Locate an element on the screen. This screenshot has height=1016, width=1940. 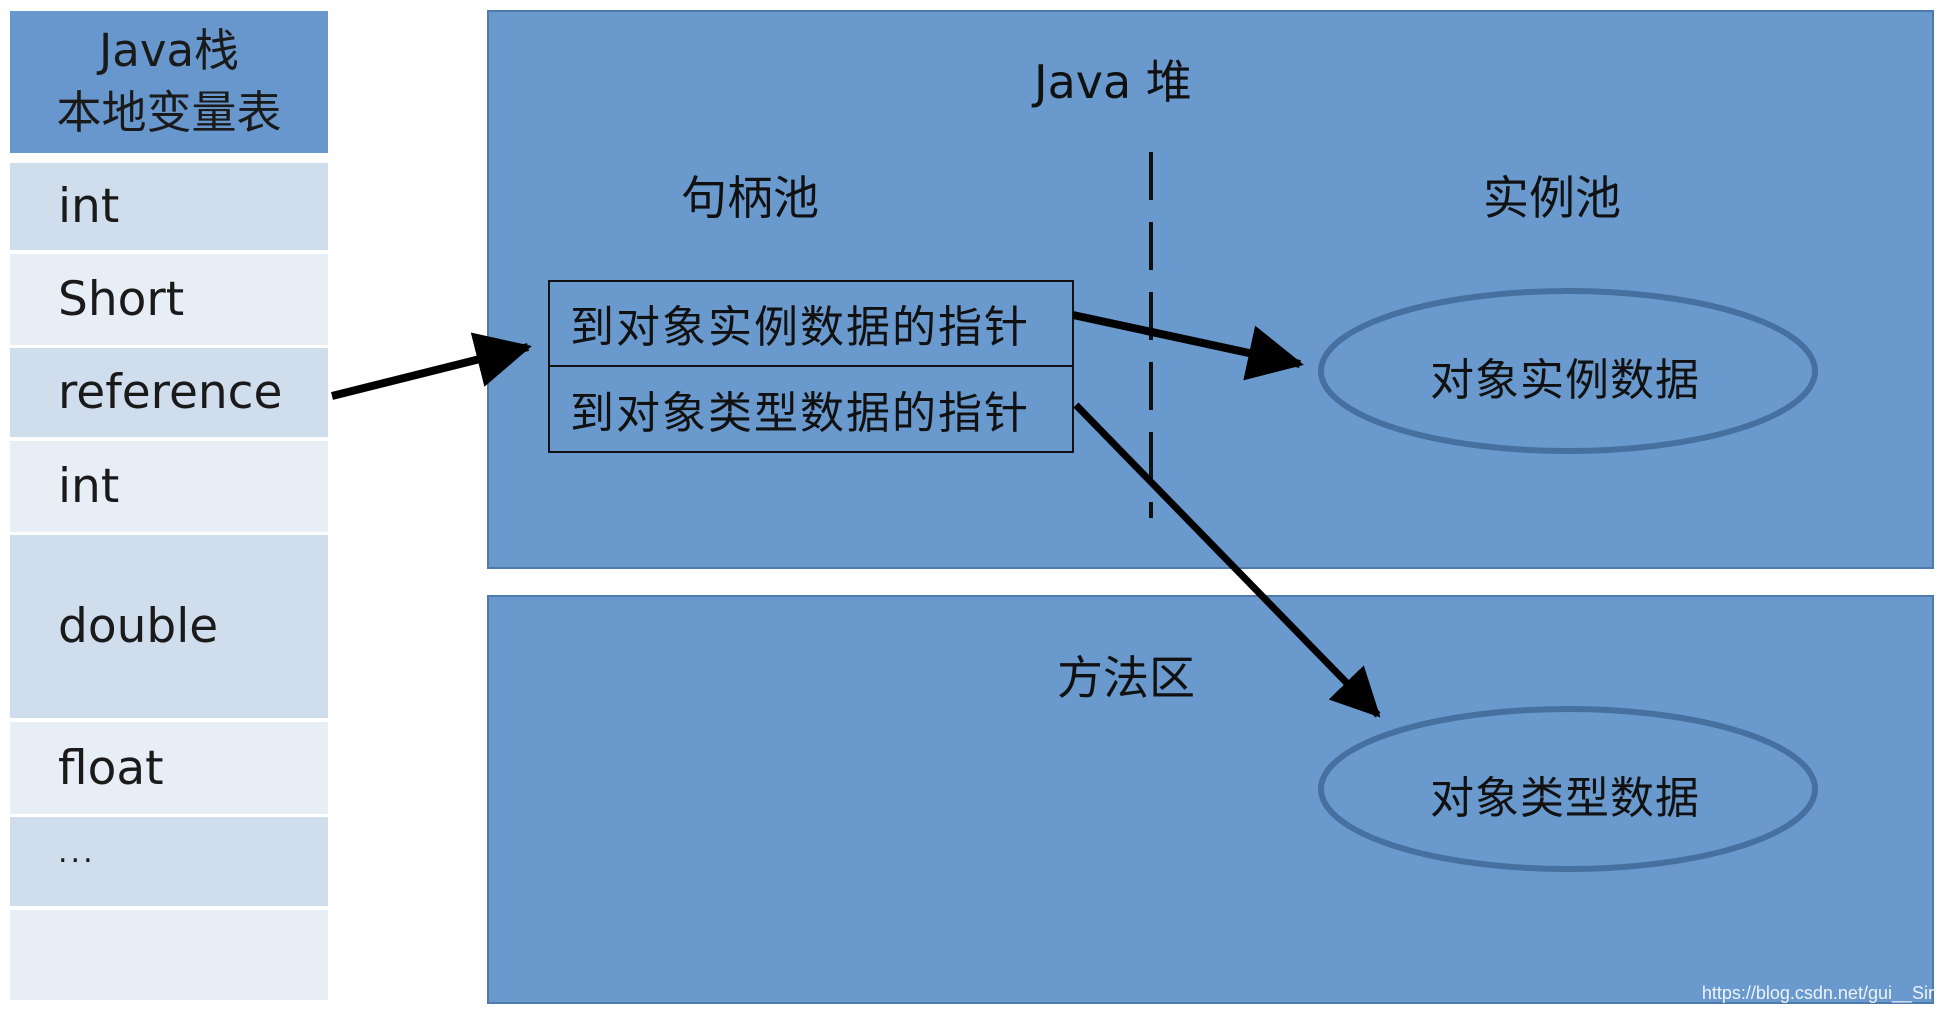
stack-row-label: reference is located at coordinates (170, 392).